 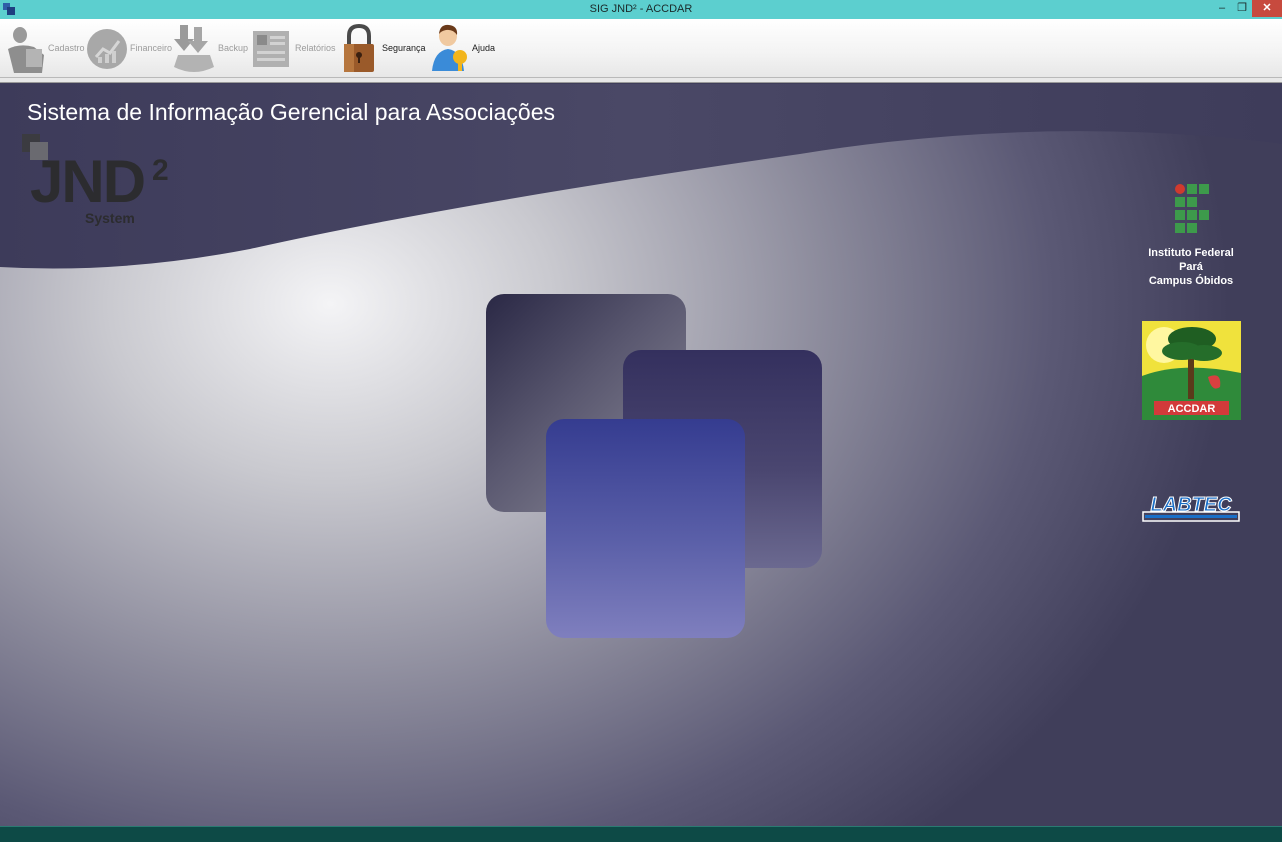 What do you see at coordinates (129, 48) in the screenshot?
I see `toolbar-financeiro-button: Financeiro` at bounding box center [129, 48].